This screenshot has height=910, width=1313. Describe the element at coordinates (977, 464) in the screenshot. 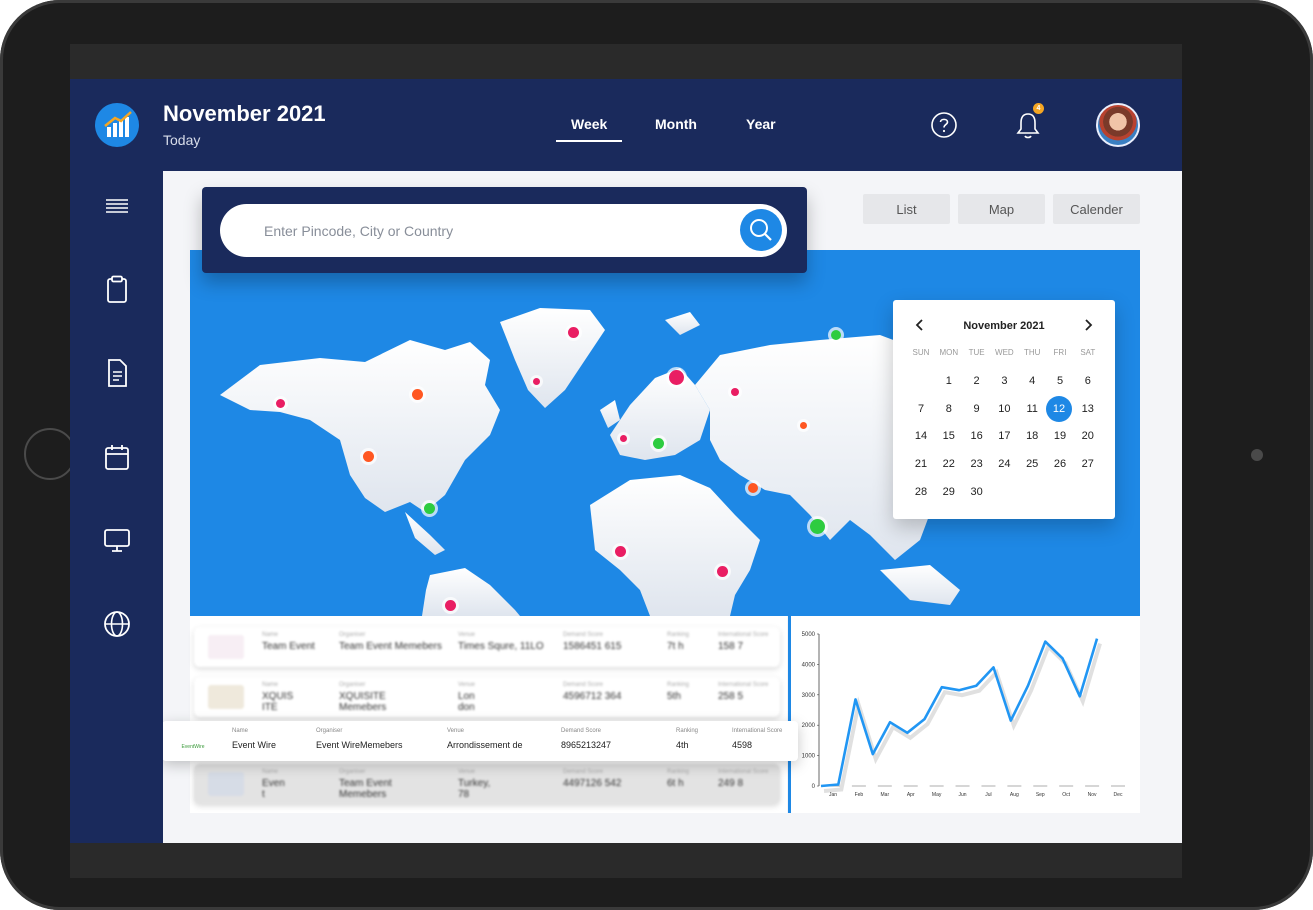

I see `calendar-day: 23` at that location.